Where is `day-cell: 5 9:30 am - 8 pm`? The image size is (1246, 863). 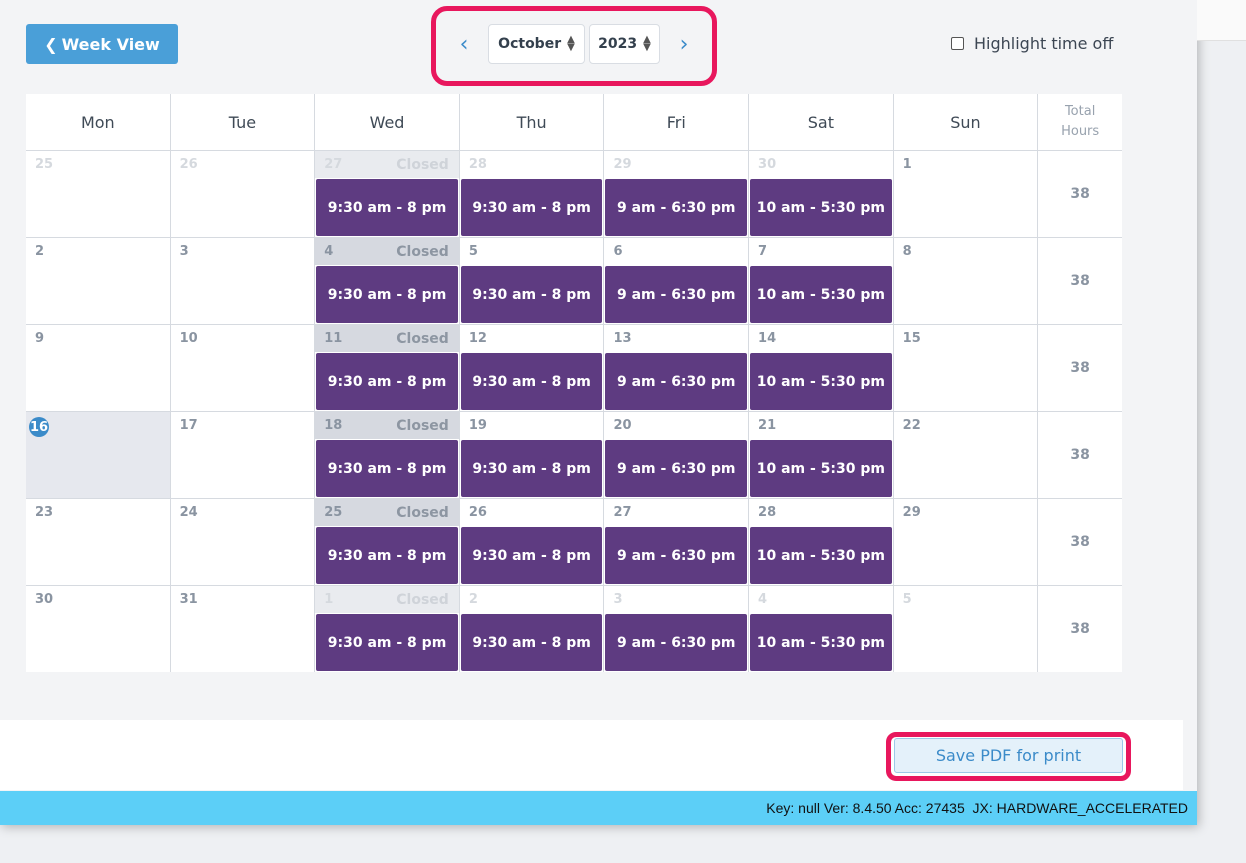
day-cell: 5 9:30 am - 8 pm is located at coordinates (532, 281).